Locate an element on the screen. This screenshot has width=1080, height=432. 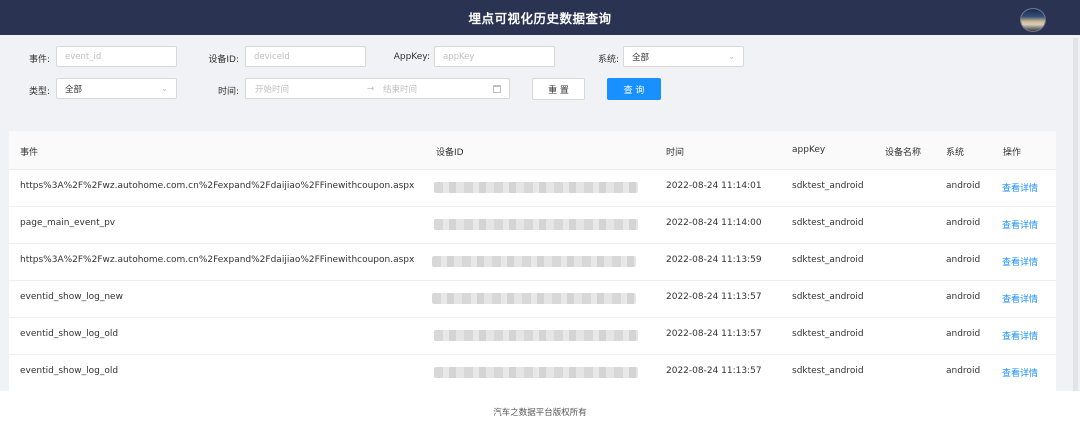
copyright-text: 汽车之数据平台版权所有 is located at coordinates (540, 412).